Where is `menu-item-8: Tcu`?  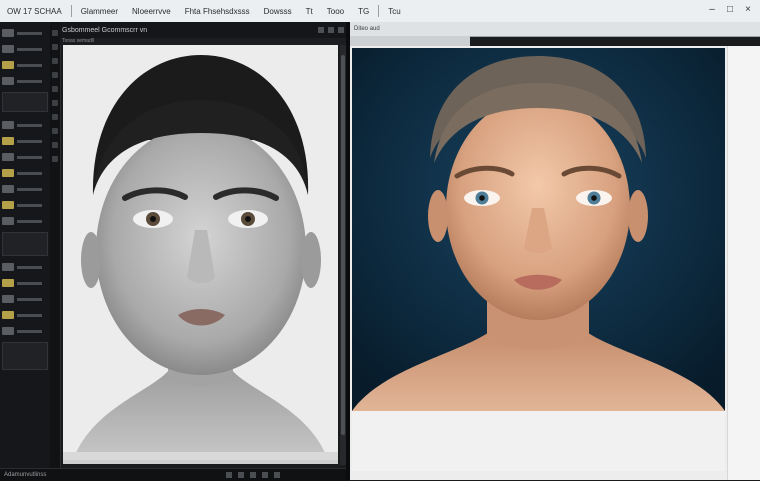
menu-item-8: Tcu is located at coordinates (394, 11).